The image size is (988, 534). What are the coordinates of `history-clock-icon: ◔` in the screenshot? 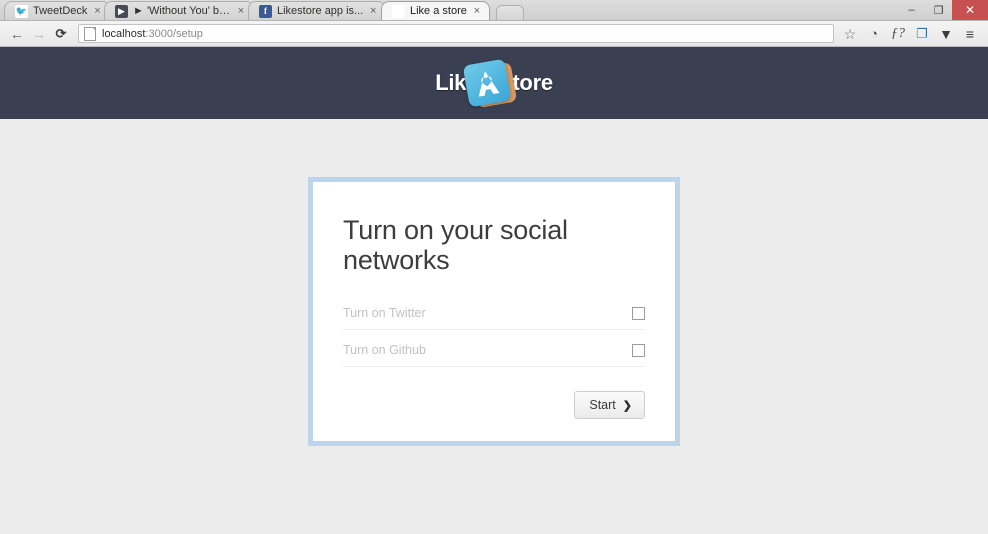 It's located at (874, 33).